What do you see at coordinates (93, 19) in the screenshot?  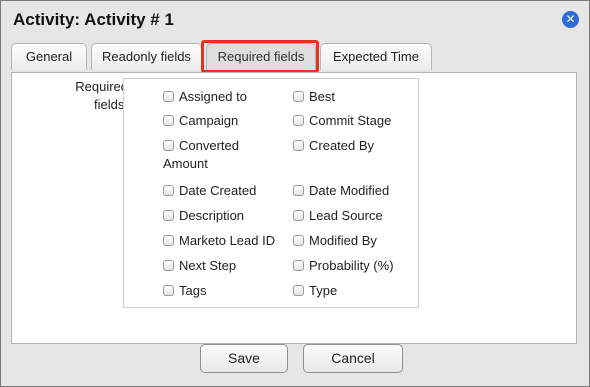 I see `dialog-title: Activity: Activity # 1` at bounding box center [93, 19].